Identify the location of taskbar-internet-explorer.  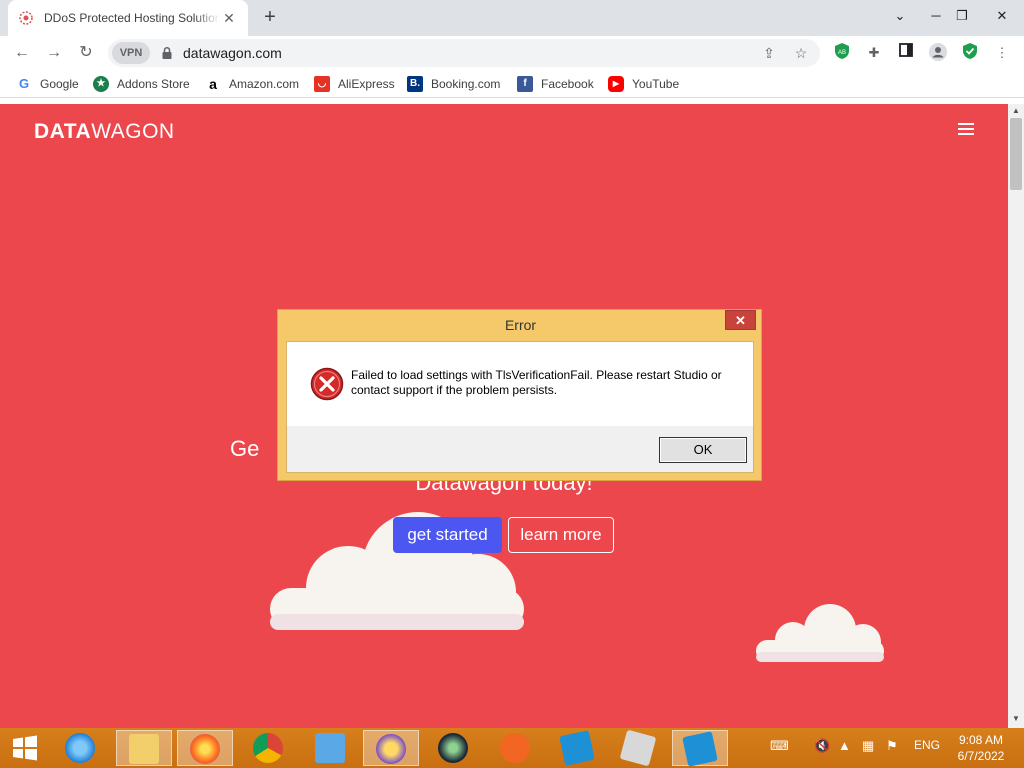
(80, 748).